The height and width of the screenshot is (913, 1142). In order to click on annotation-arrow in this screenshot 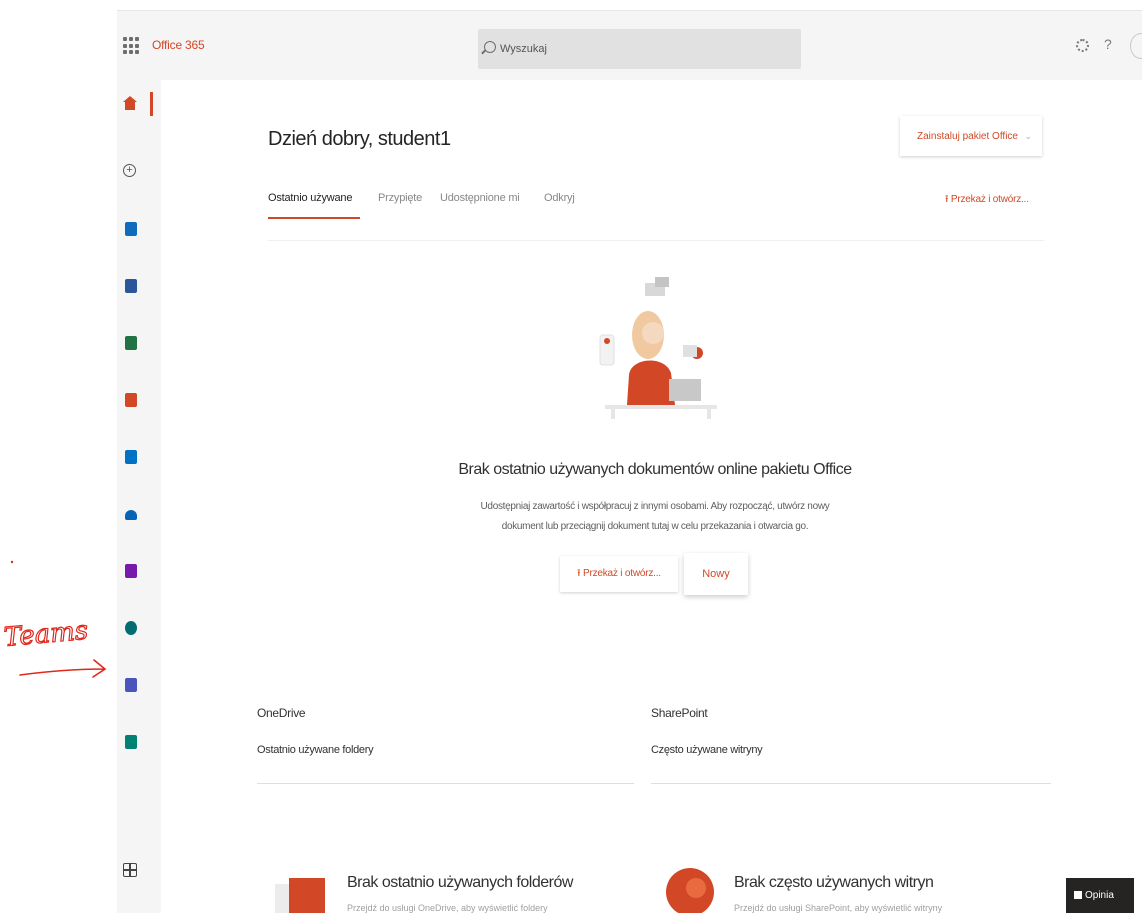, I will do `click(63, 668)`.